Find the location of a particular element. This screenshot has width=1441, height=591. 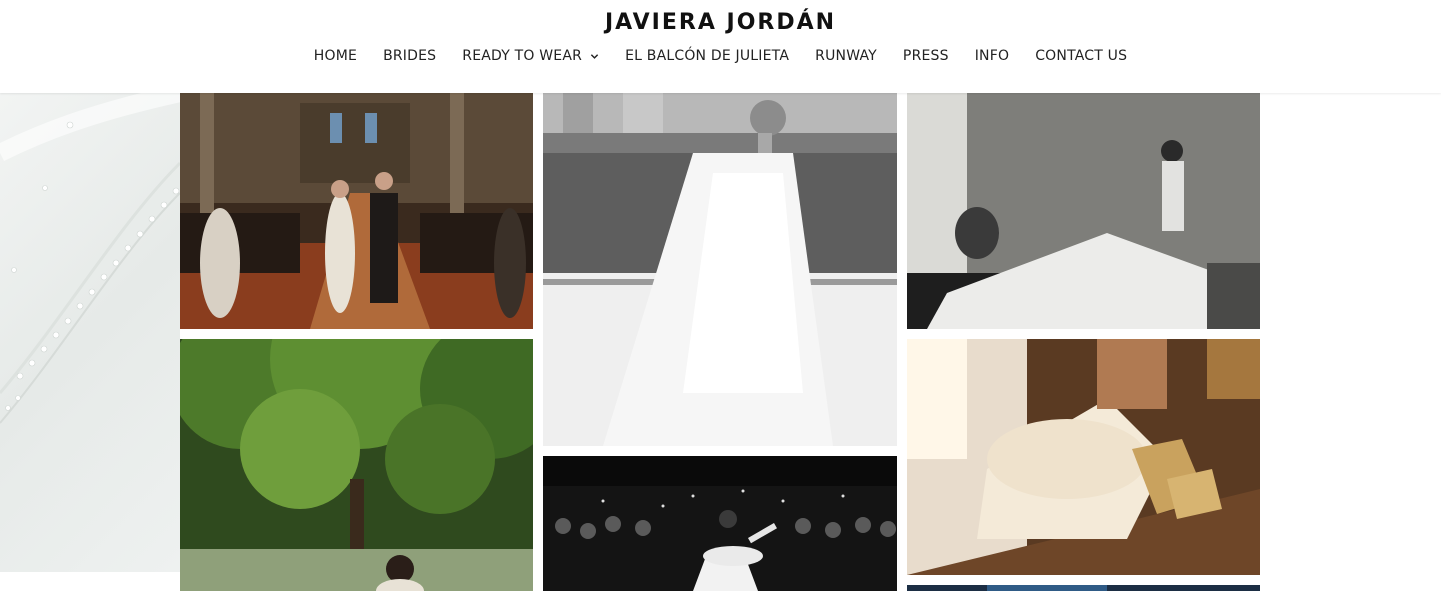

nav-info: INFO is located at coordinates (992, 56).